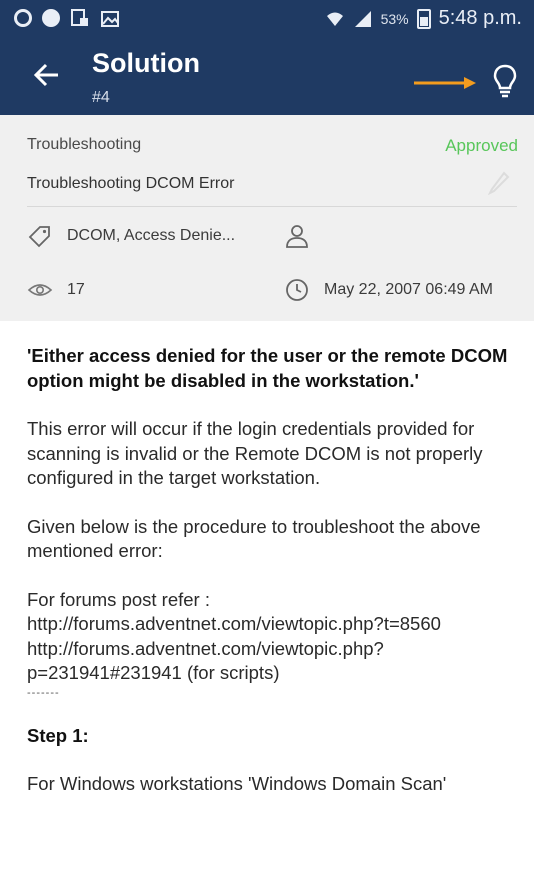  I want to click on step-title: Step 1:, so click(58, 735).